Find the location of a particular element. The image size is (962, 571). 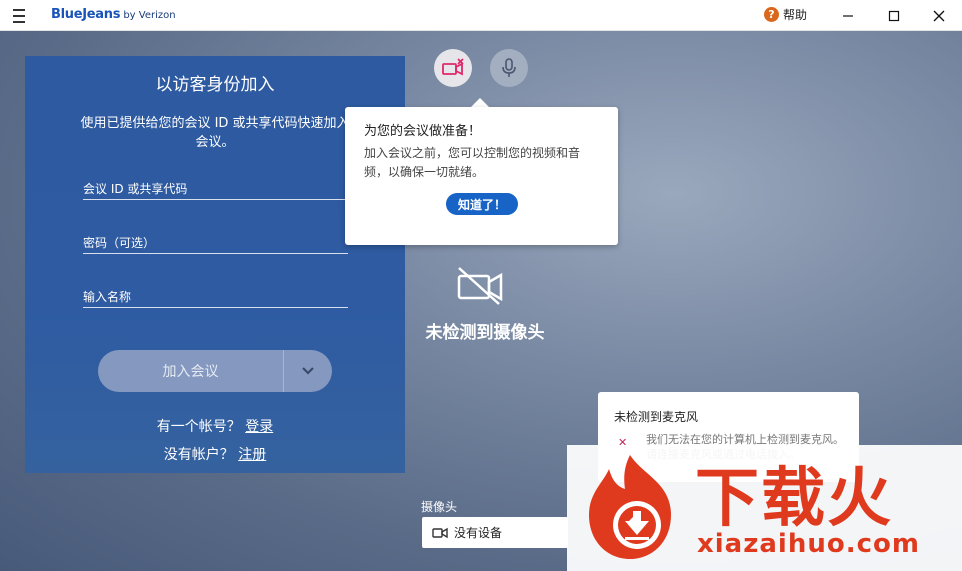

register-row: 没有帐户？ 注册 is located at coordinates (215, 454).